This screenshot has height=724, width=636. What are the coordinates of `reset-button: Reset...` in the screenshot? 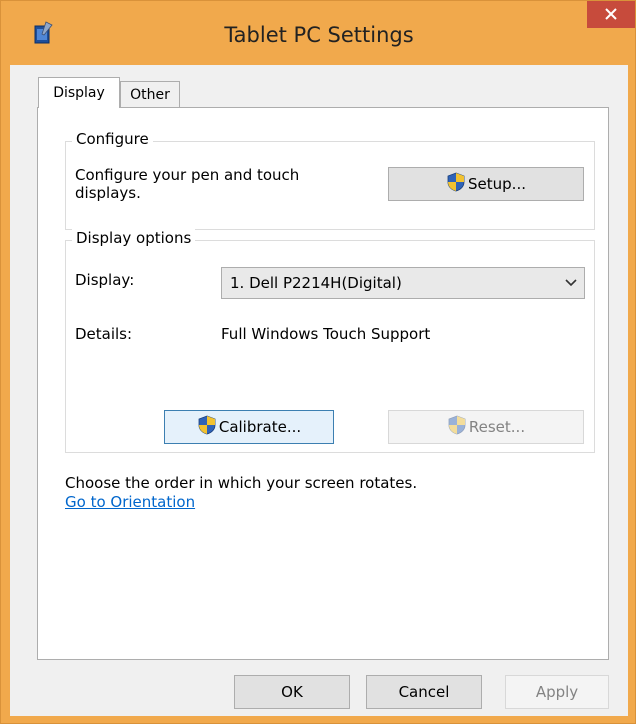 It's located at (486, 427).